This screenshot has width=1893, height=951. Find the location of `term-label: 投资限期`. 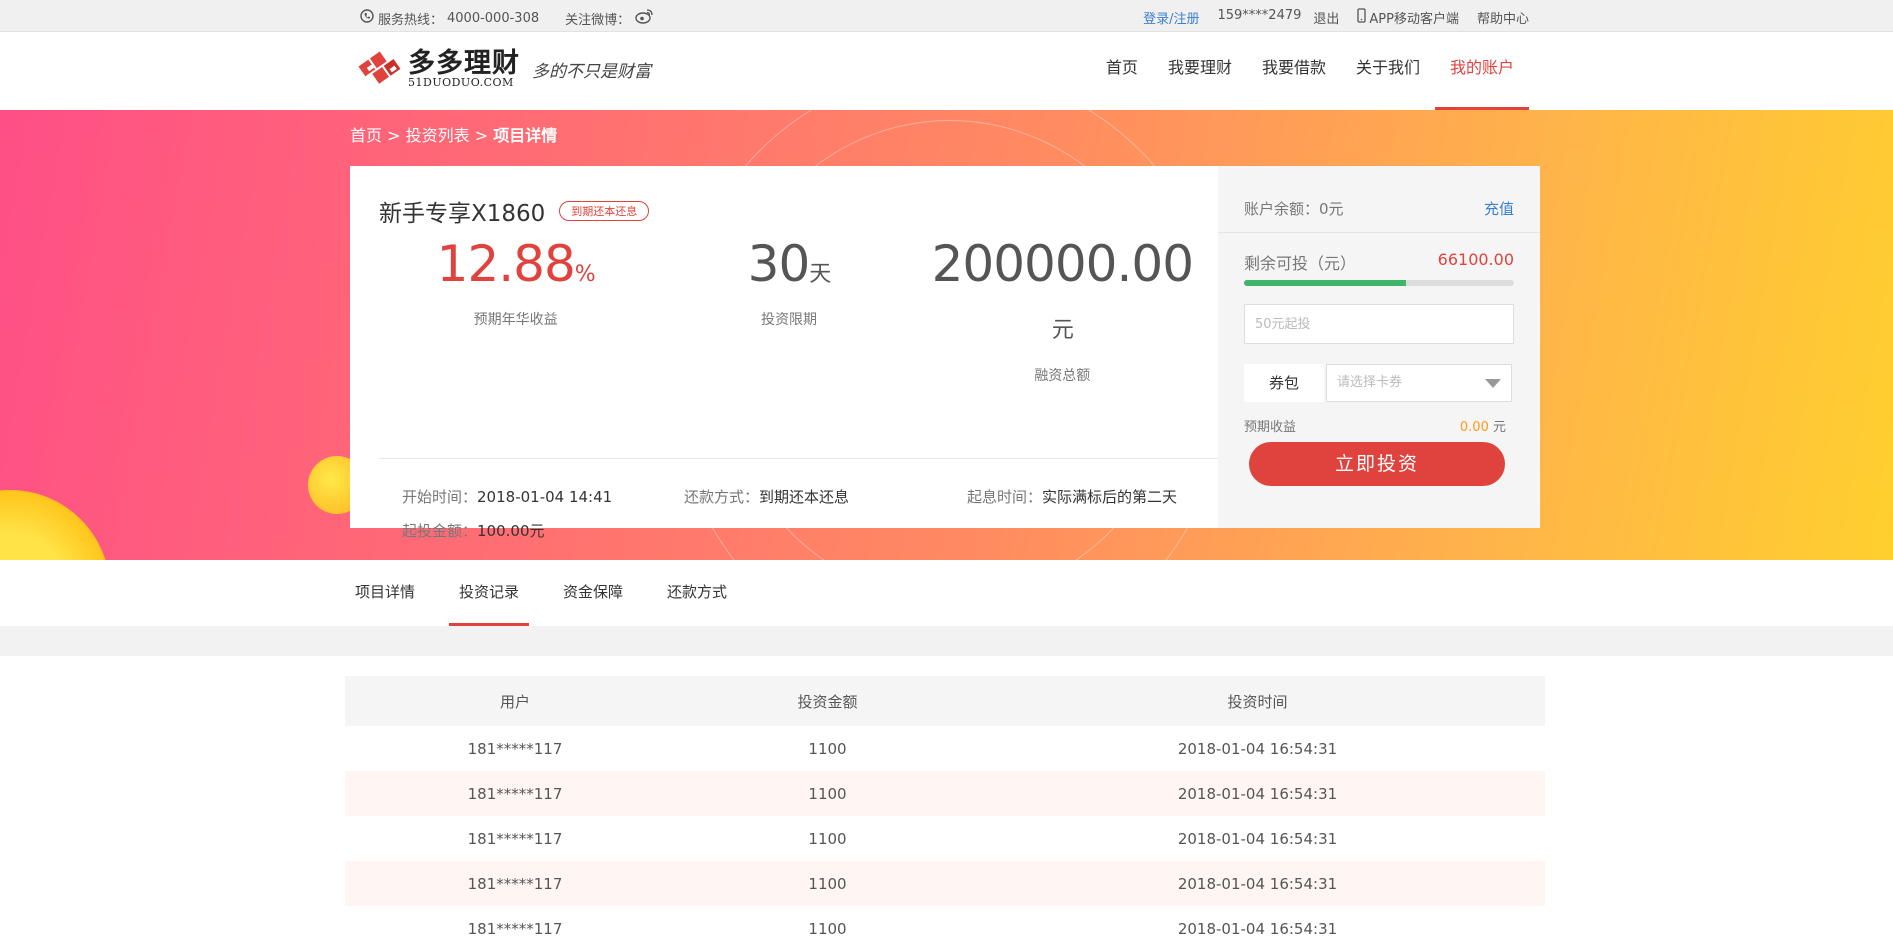

term-label: 投资限期 is located at coordinates (788, 320).